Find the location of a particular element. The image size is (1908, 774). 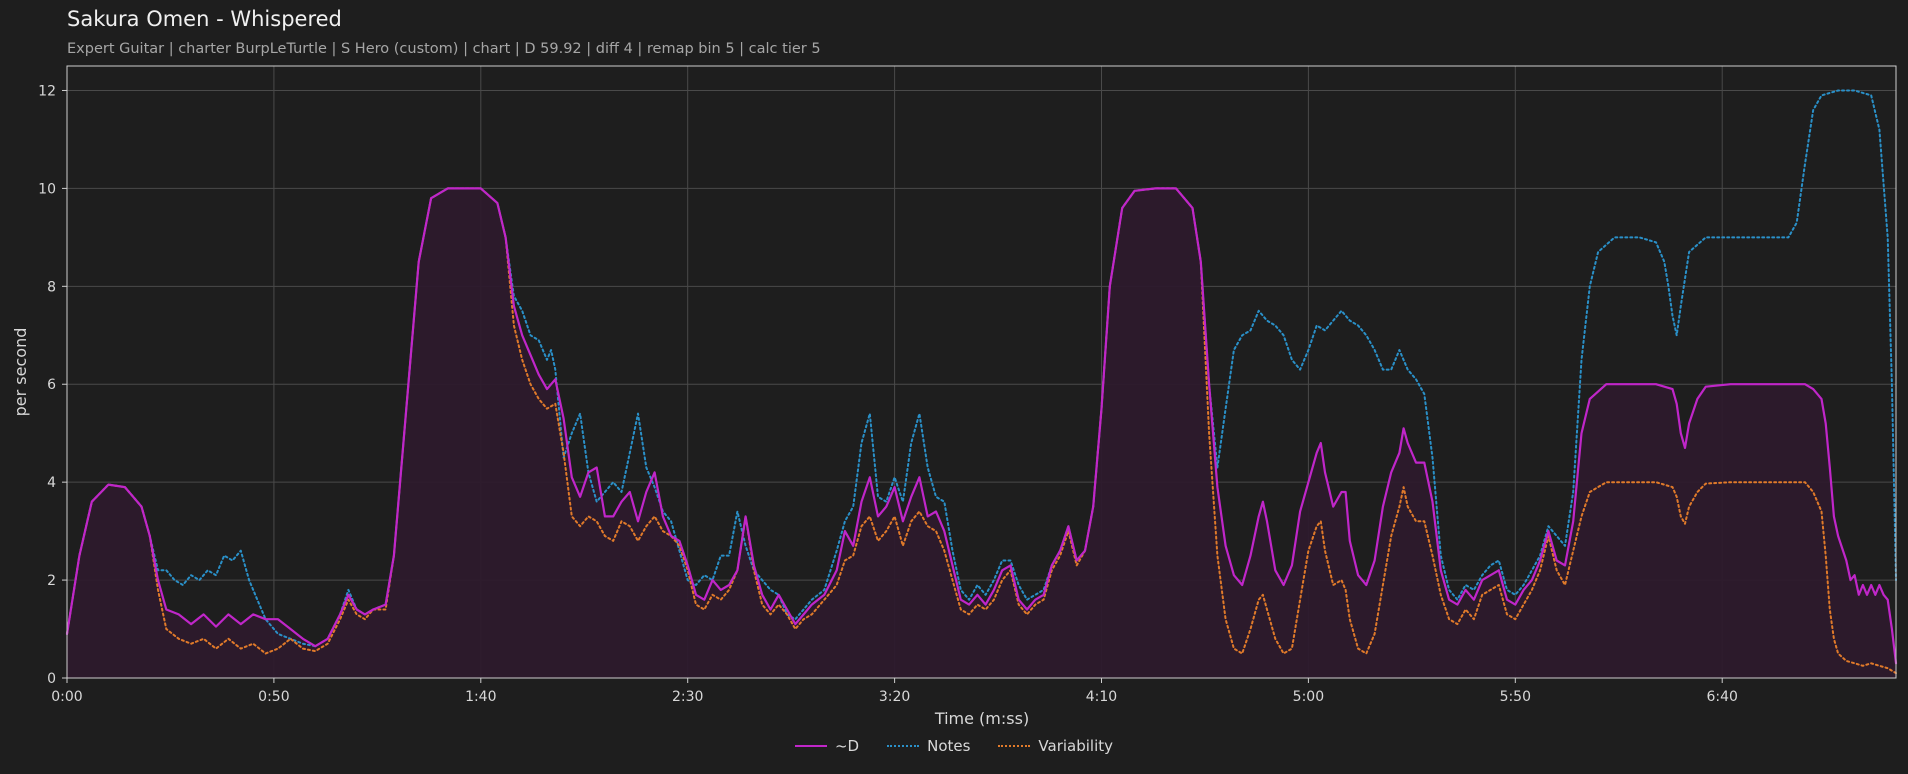

legend-label-d: ~D is located at coordinates (847, 746).